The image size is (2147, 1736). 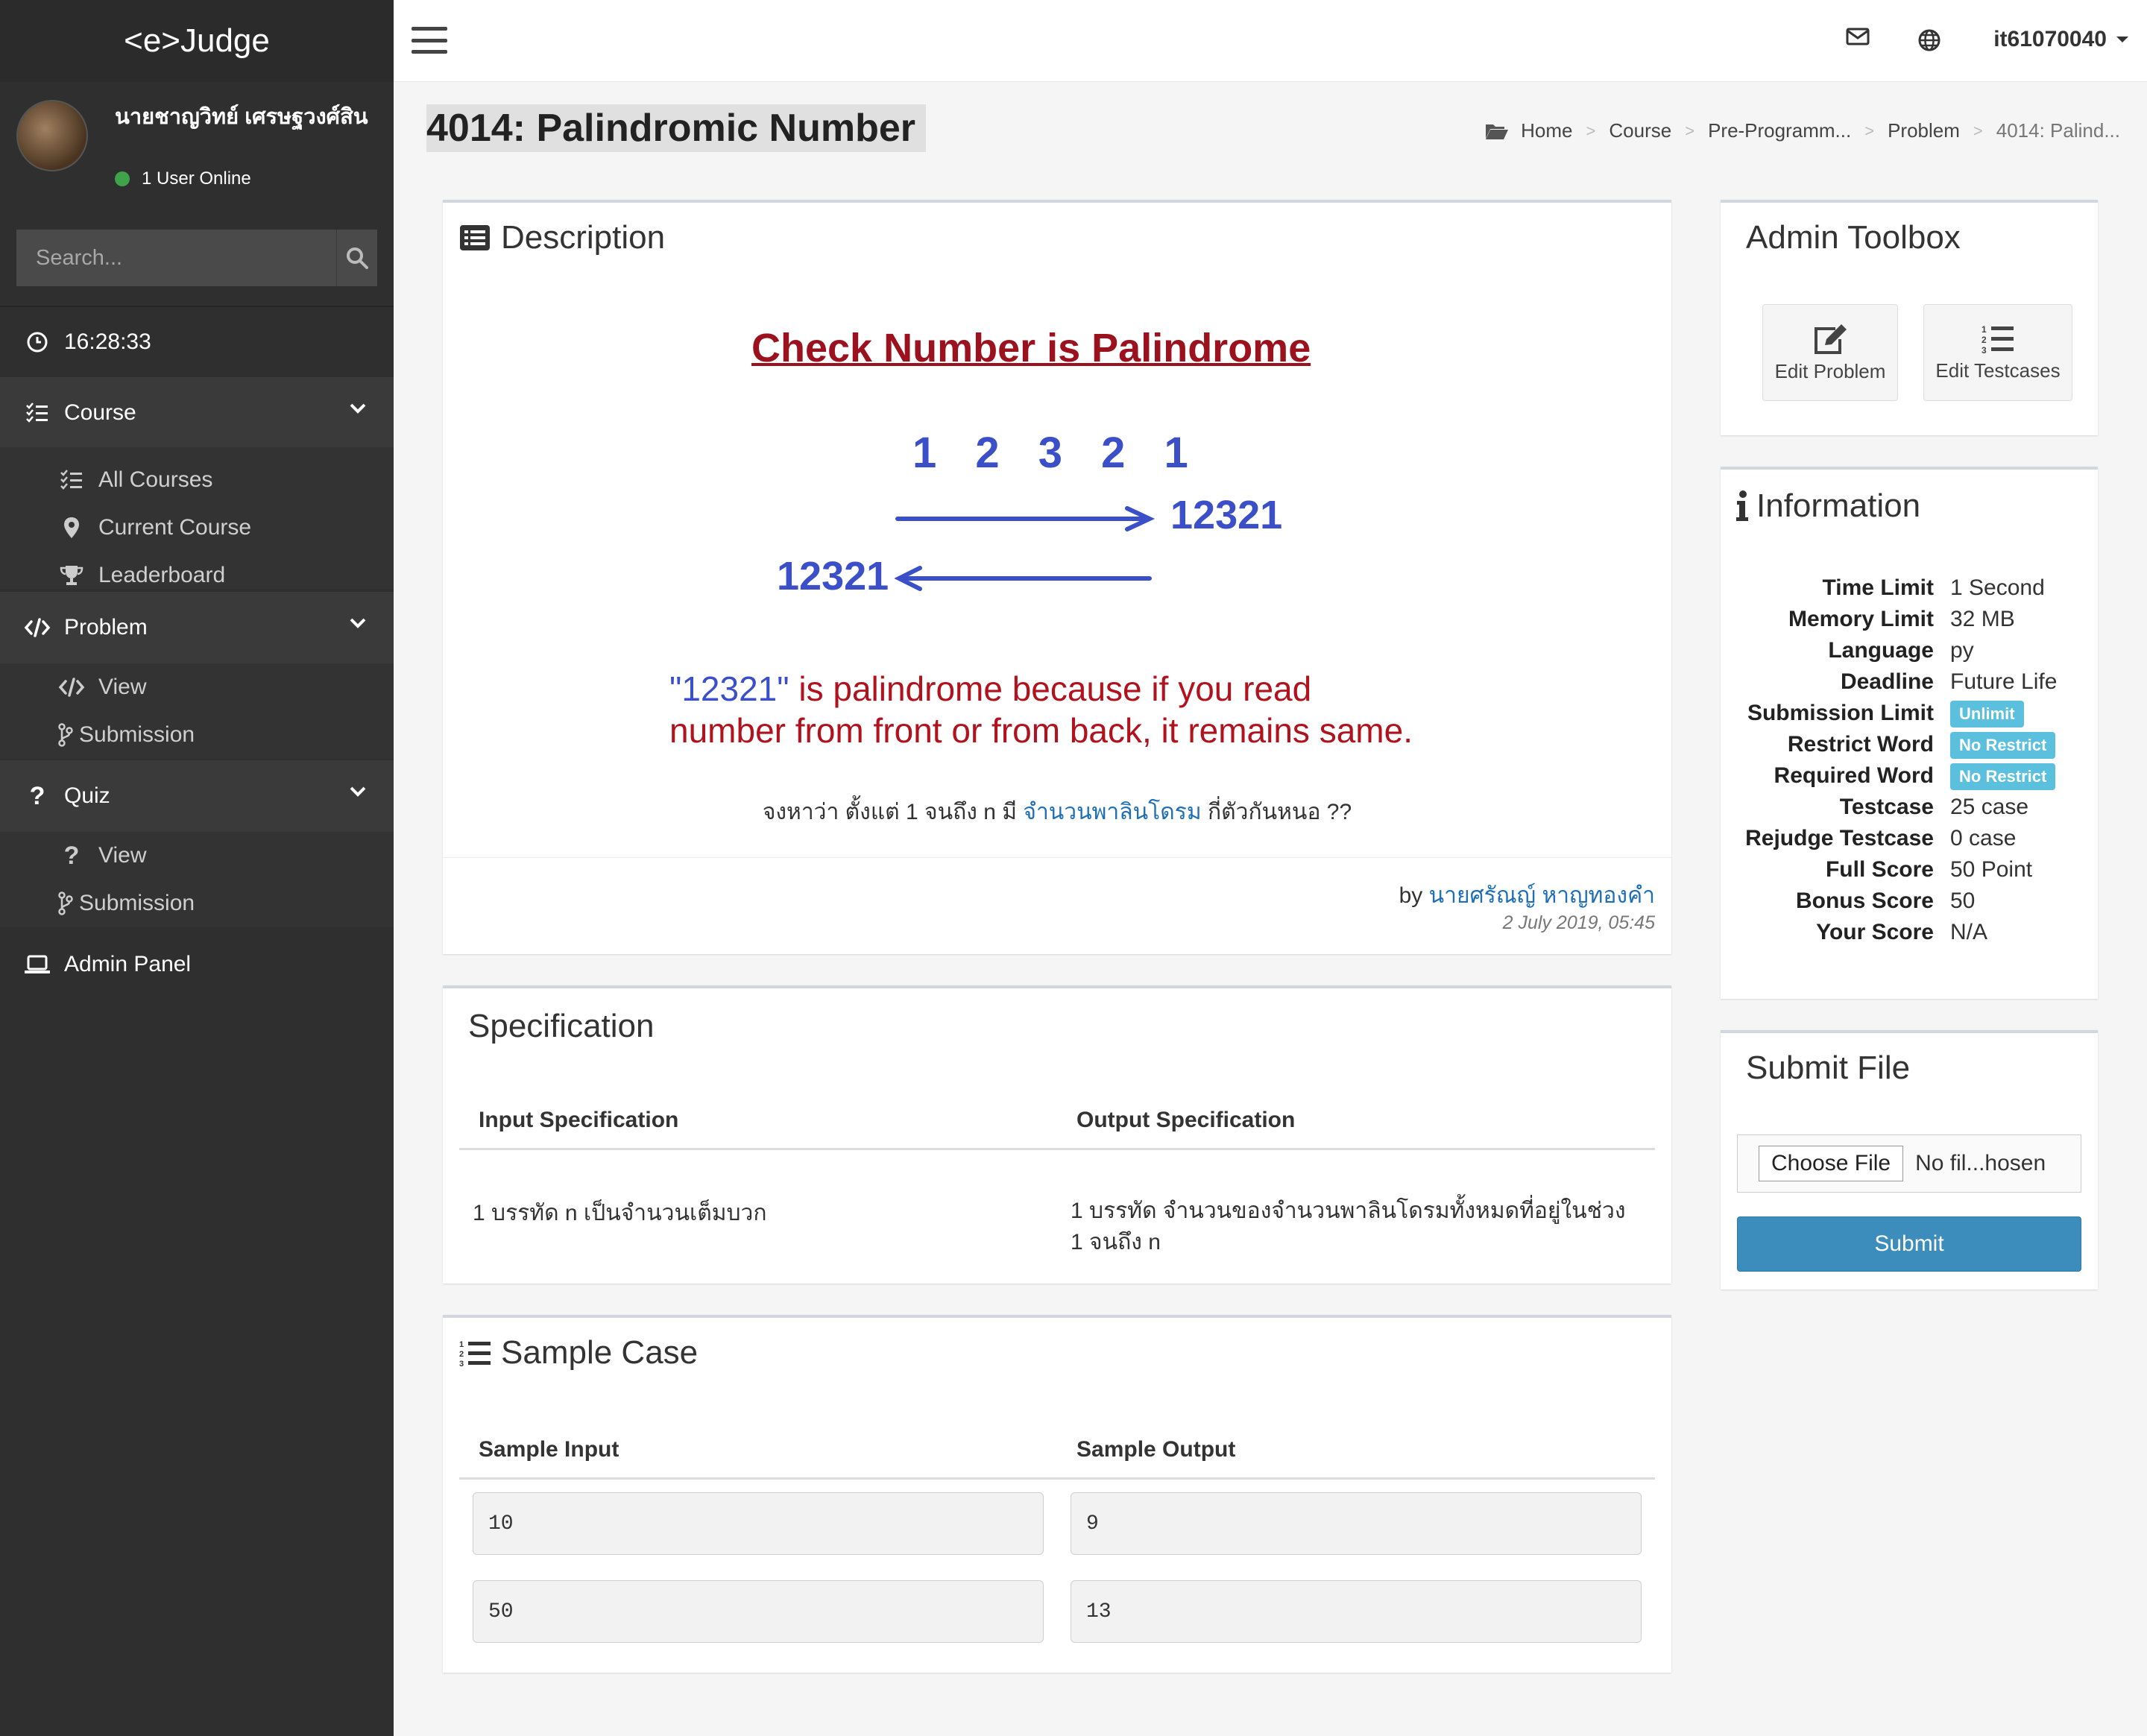 I want to click on input-spec-header: Input Specification, so click(x=579, y=1120).